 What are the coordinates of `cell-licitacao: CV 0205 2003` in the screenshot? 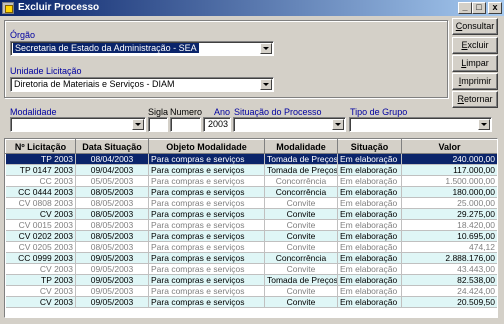 It's located at (40, 247).